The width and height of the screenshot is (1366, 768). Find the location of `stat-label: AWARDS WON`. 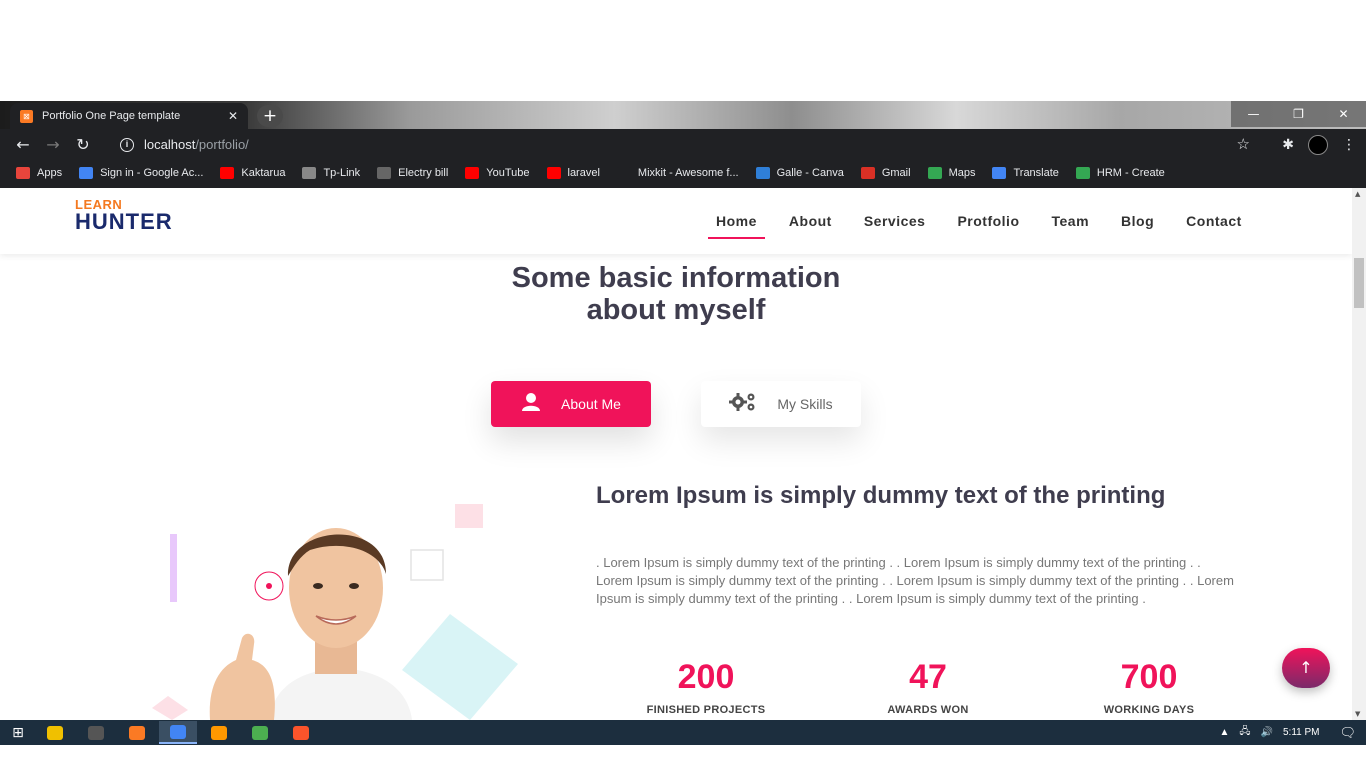

stat-label: AWARDS WON is located at coordinates (928, 710).